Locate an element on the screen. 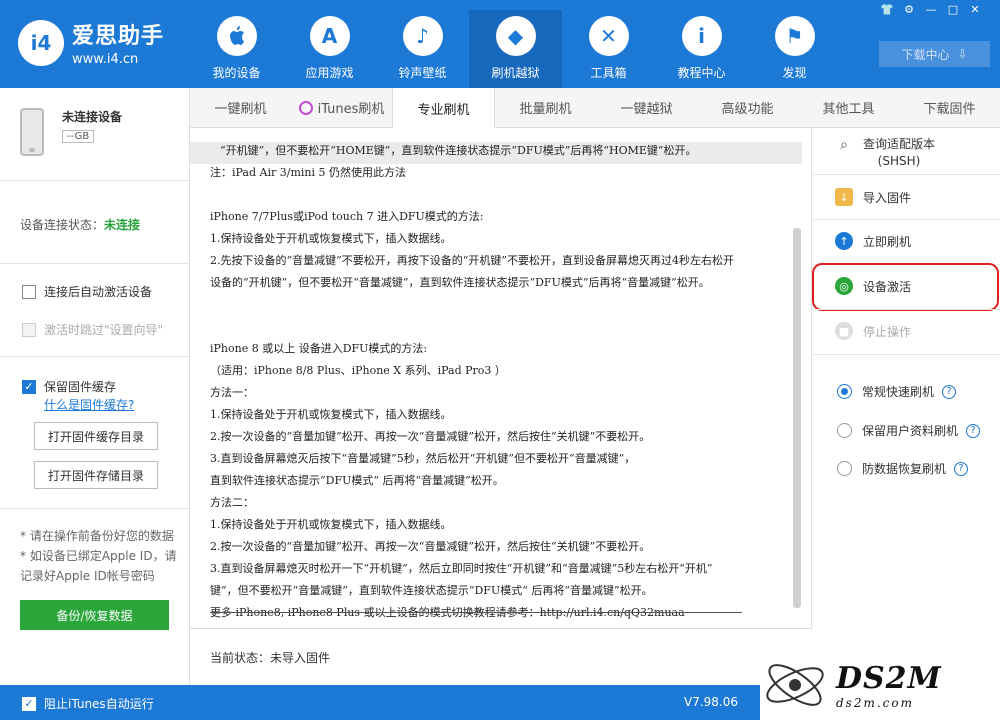  query-shsh-button: ⌕ 查询适配版本 (SHSH) is located at coordinates (885, 153).